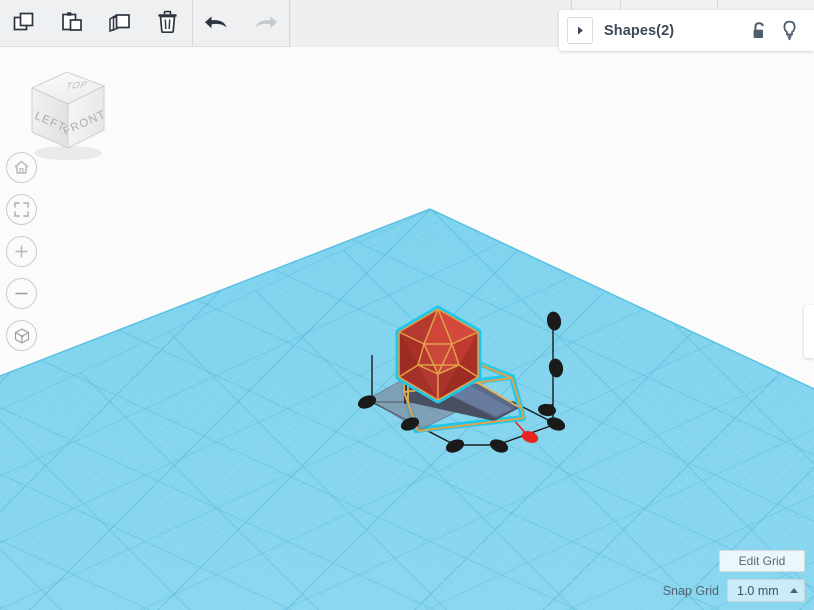  I want to click on snap-grid-label: Snap Grid, so click(690, 590).